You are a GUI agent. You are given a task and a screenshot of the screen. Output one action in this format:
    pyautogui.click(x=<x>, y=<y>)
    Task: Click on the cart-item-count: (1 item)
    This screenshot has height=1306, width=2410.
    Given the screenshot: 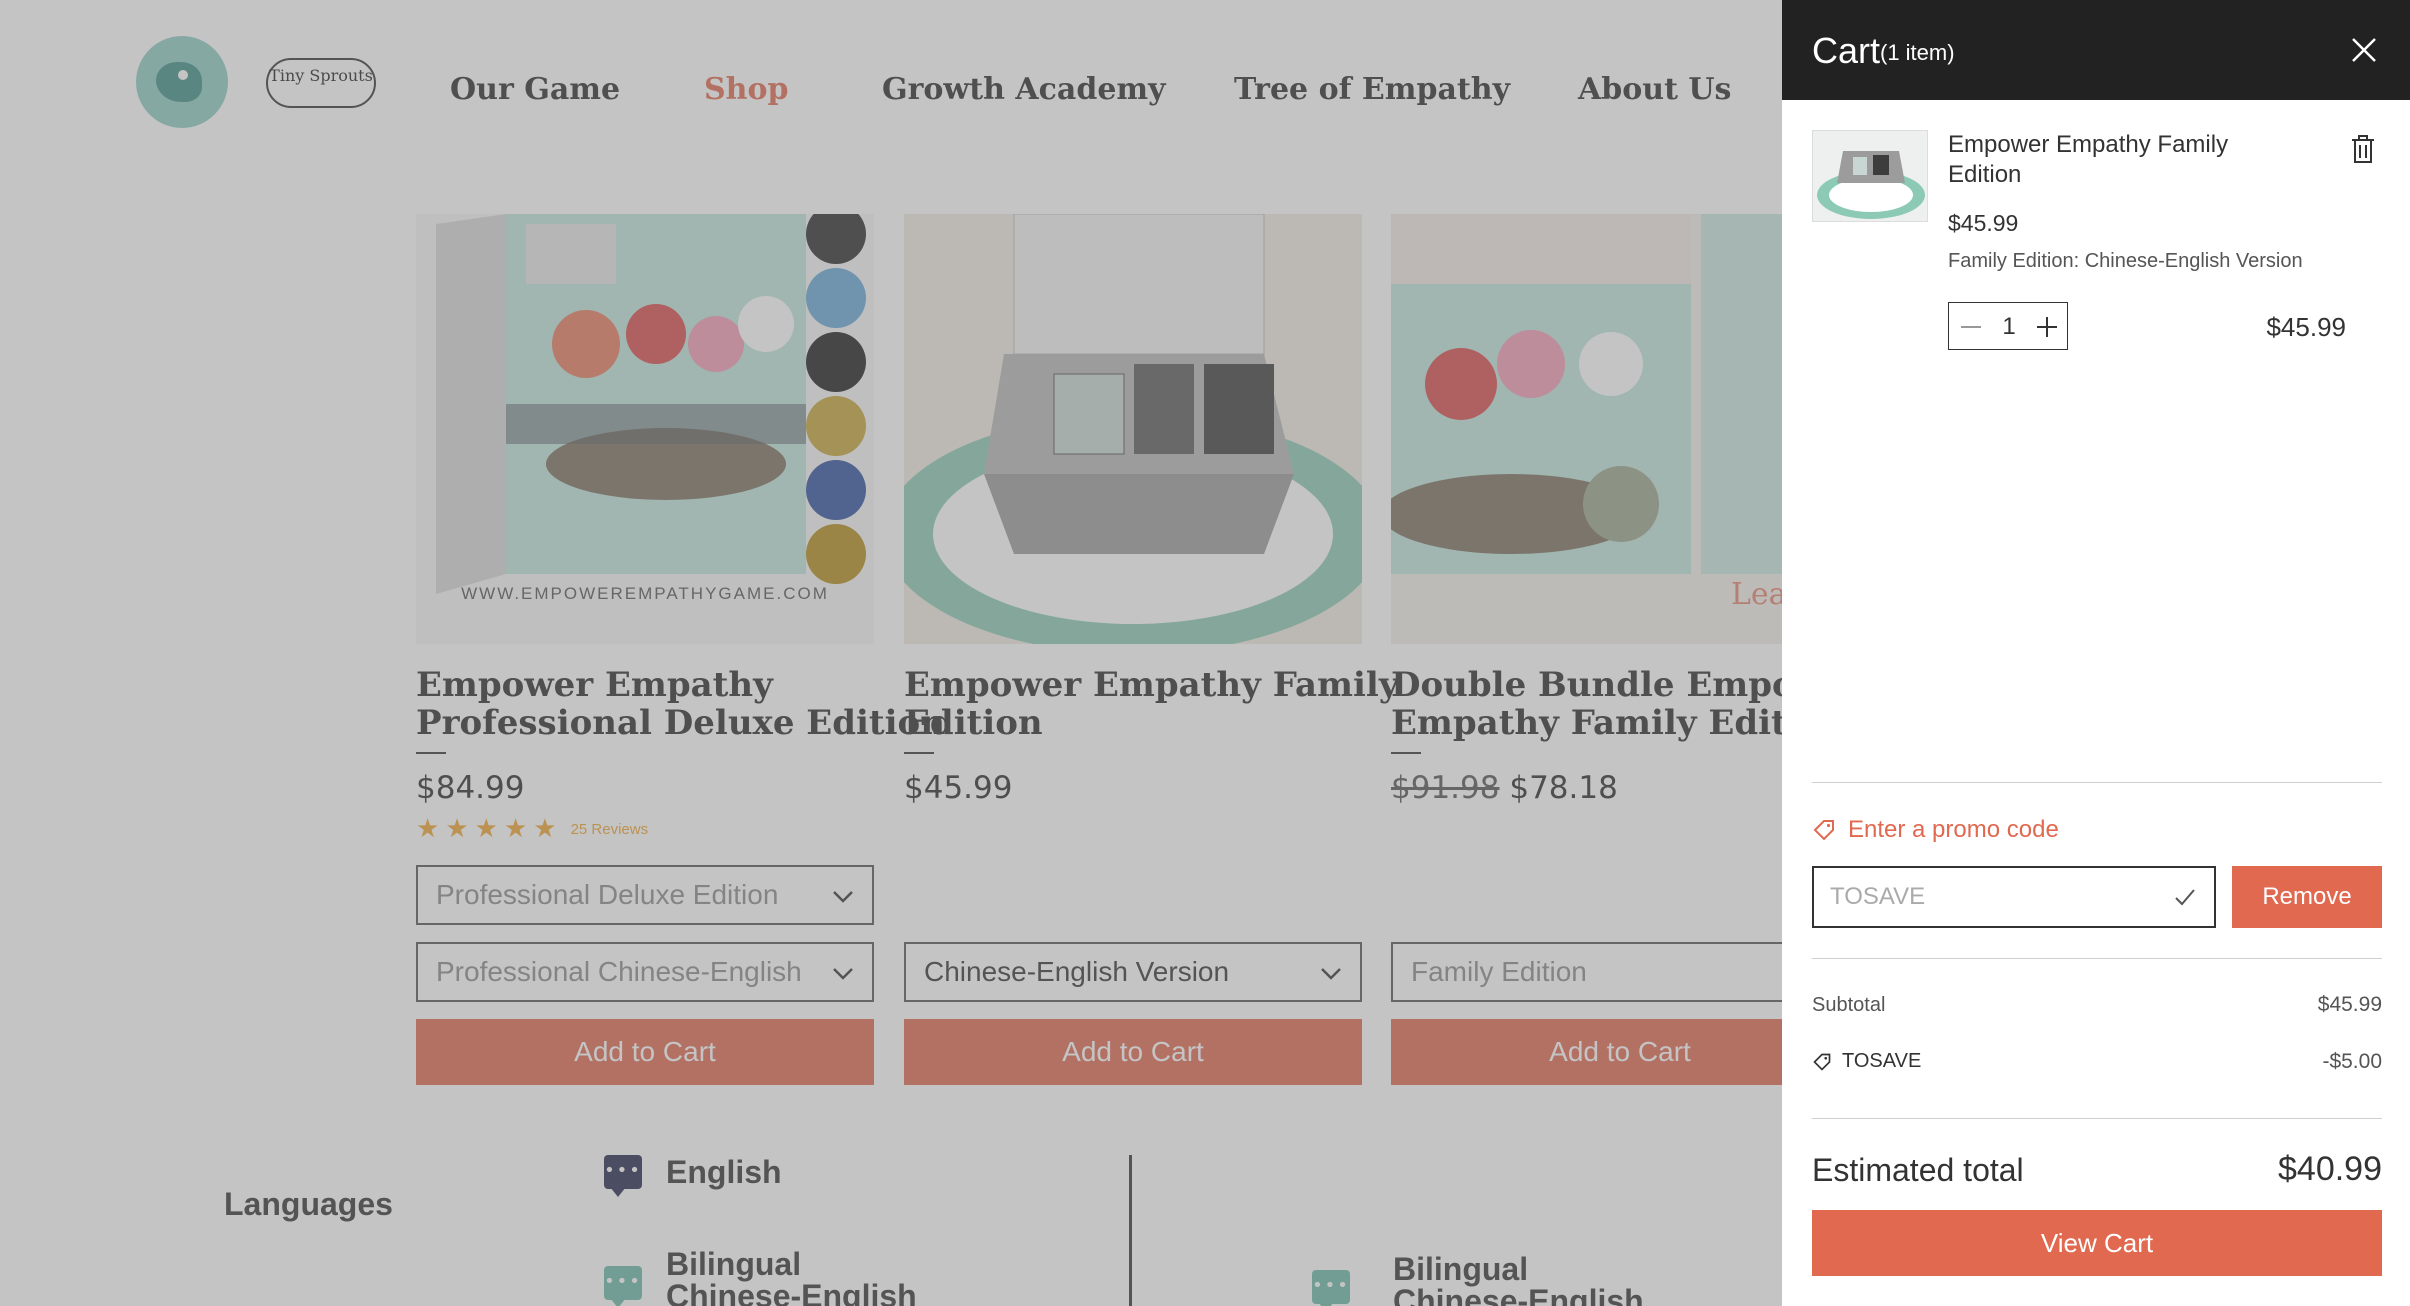 What is the action you would take?
    pyautogui.click(x=1917, y=52)
    